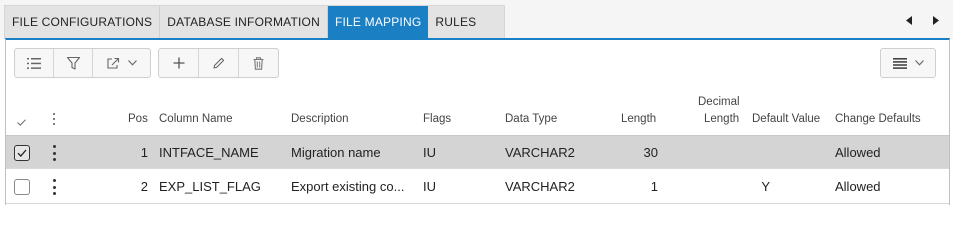 This screenshot has height=240, width=953. What do you see at coordinates (899, 63) in the screenshot?
I see `columns-menu-icon` at bounding box center [899, 63].